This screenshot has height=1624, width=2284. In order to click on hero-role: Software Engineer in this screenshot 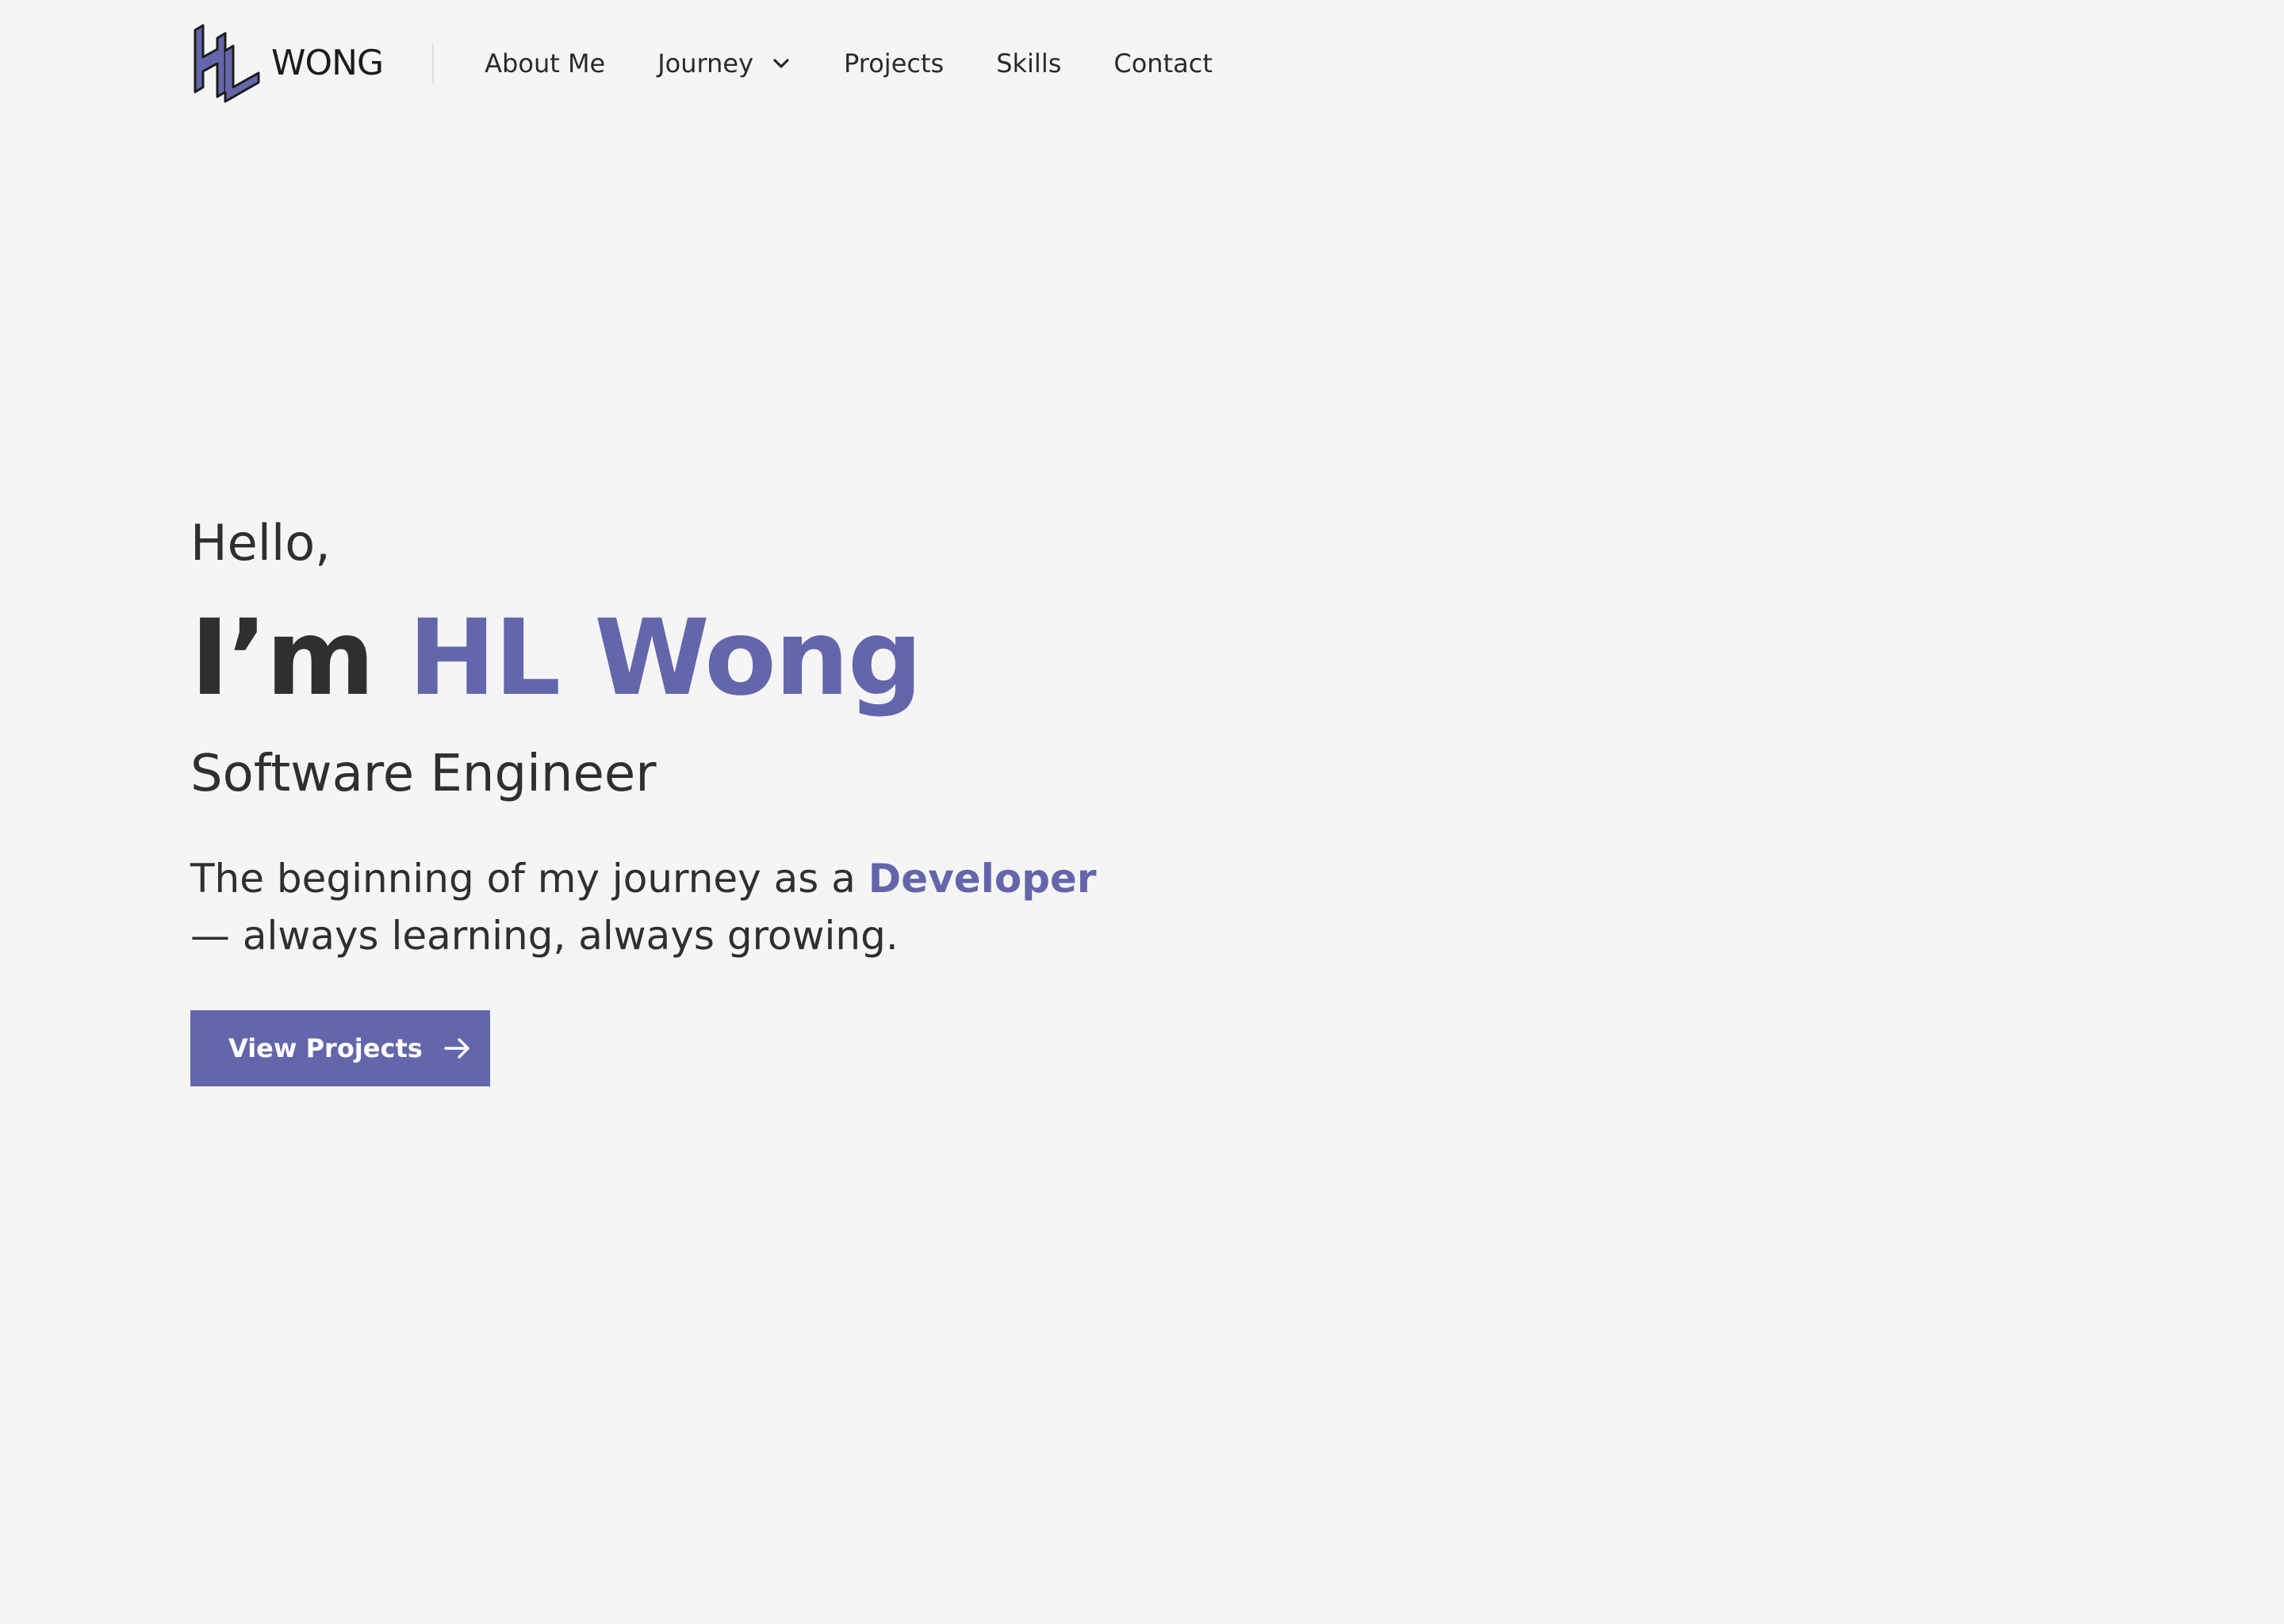, I will do `click(423, 774)`.